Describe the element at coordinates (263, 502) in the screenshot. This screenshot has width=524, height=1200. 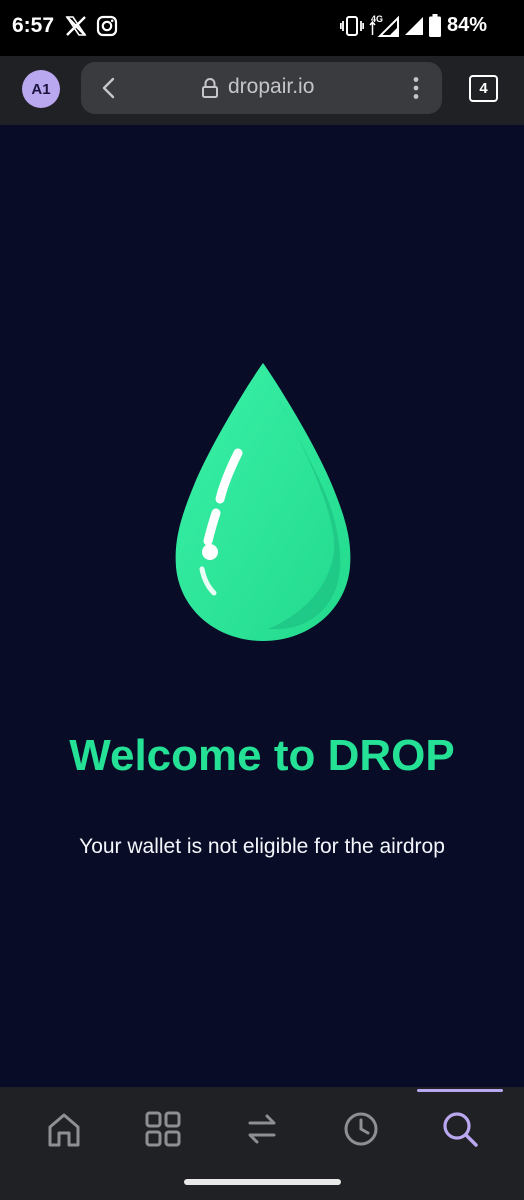
I see `water-drop-logo` at that location.